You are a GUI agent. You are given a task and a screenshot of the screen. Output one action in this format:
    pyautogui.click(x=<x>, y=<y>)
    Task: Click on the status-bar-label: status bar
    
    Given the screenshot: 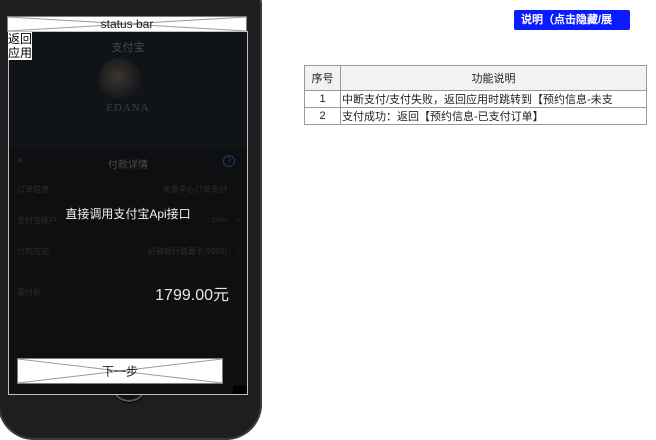 What is the action you would take?
    pyautogui.click(x=127, y=24)
    